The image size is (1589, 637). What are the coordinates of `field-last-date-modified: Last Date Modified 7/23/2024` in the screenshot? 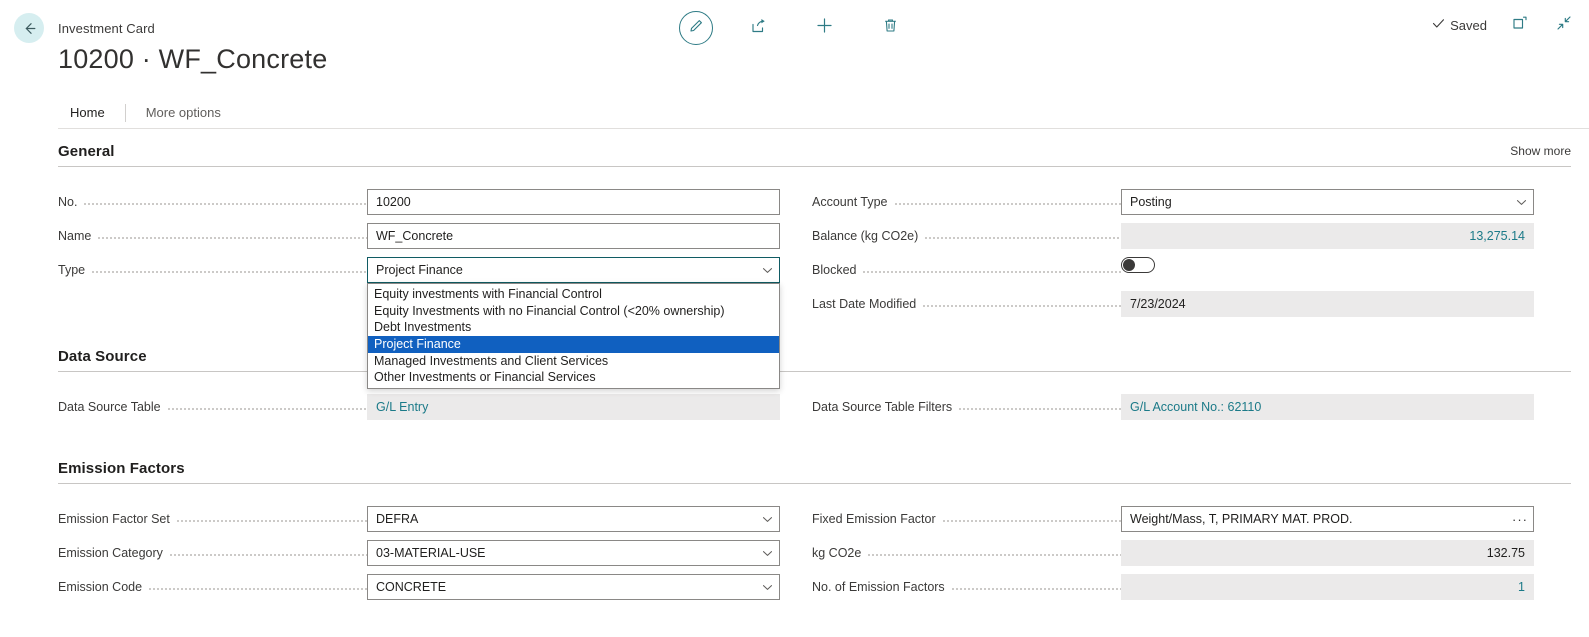 It's located at (1173, 304).